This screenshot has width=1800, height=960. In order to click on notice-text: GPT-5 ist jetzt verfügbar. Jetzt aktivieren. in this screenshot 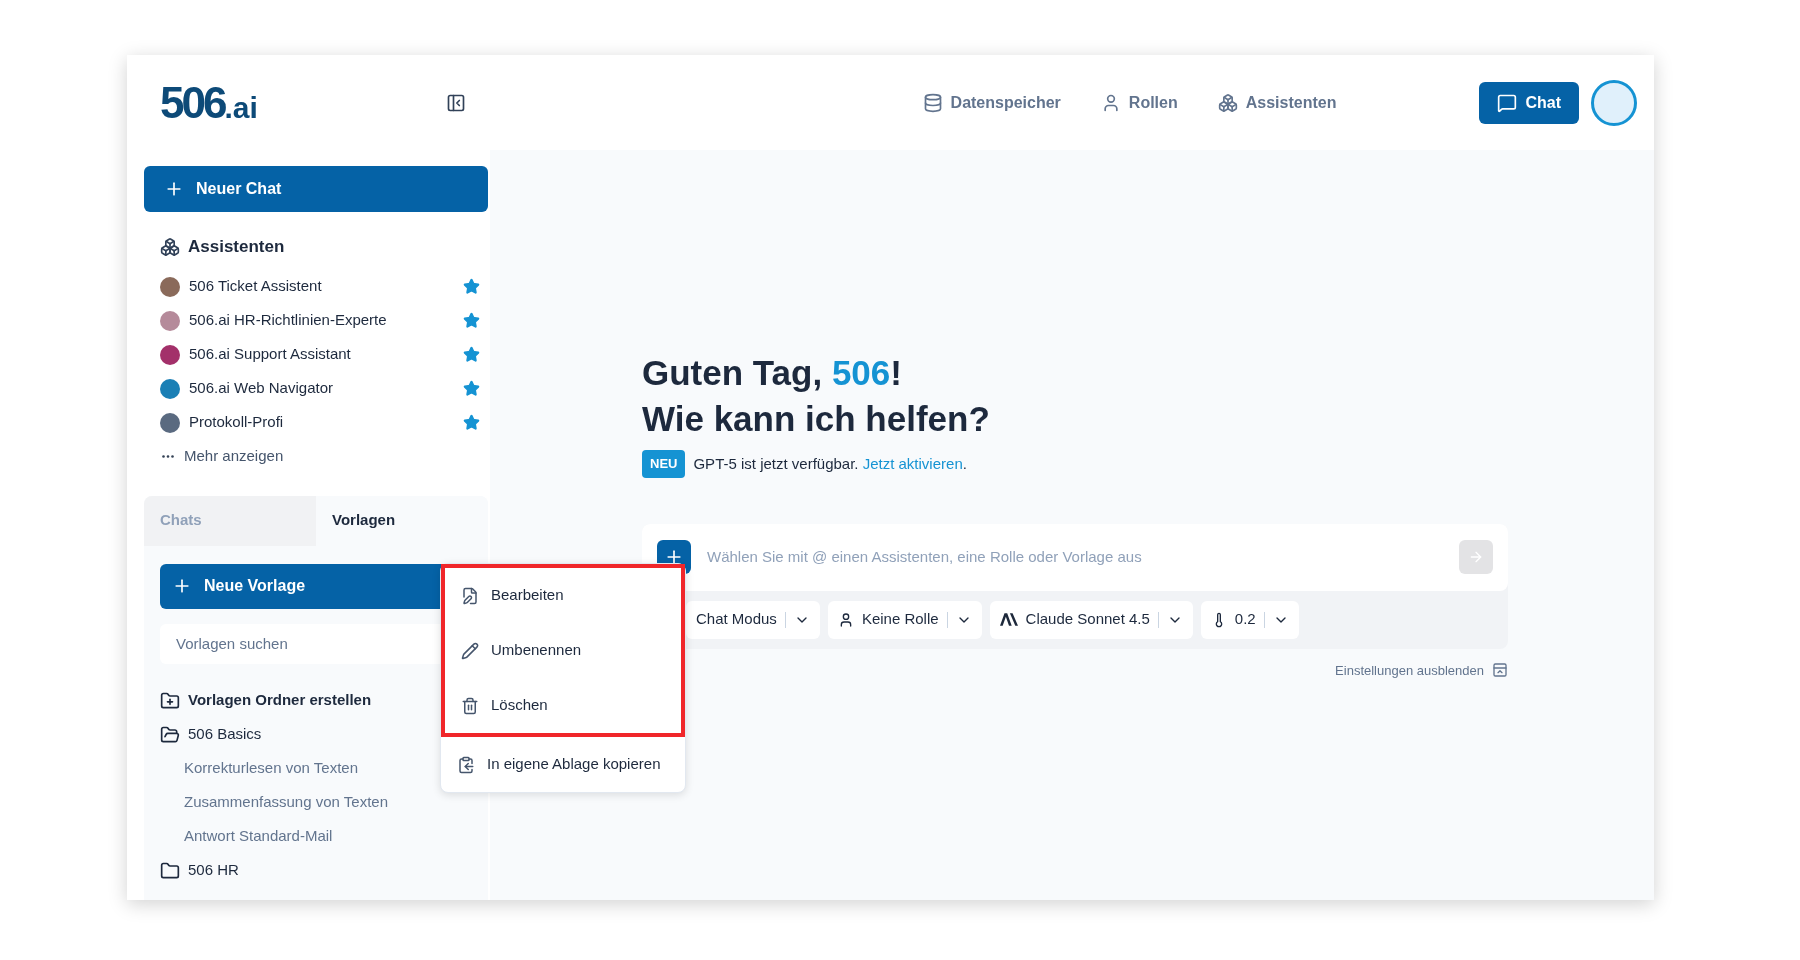, I will do `click(830, 463)`.